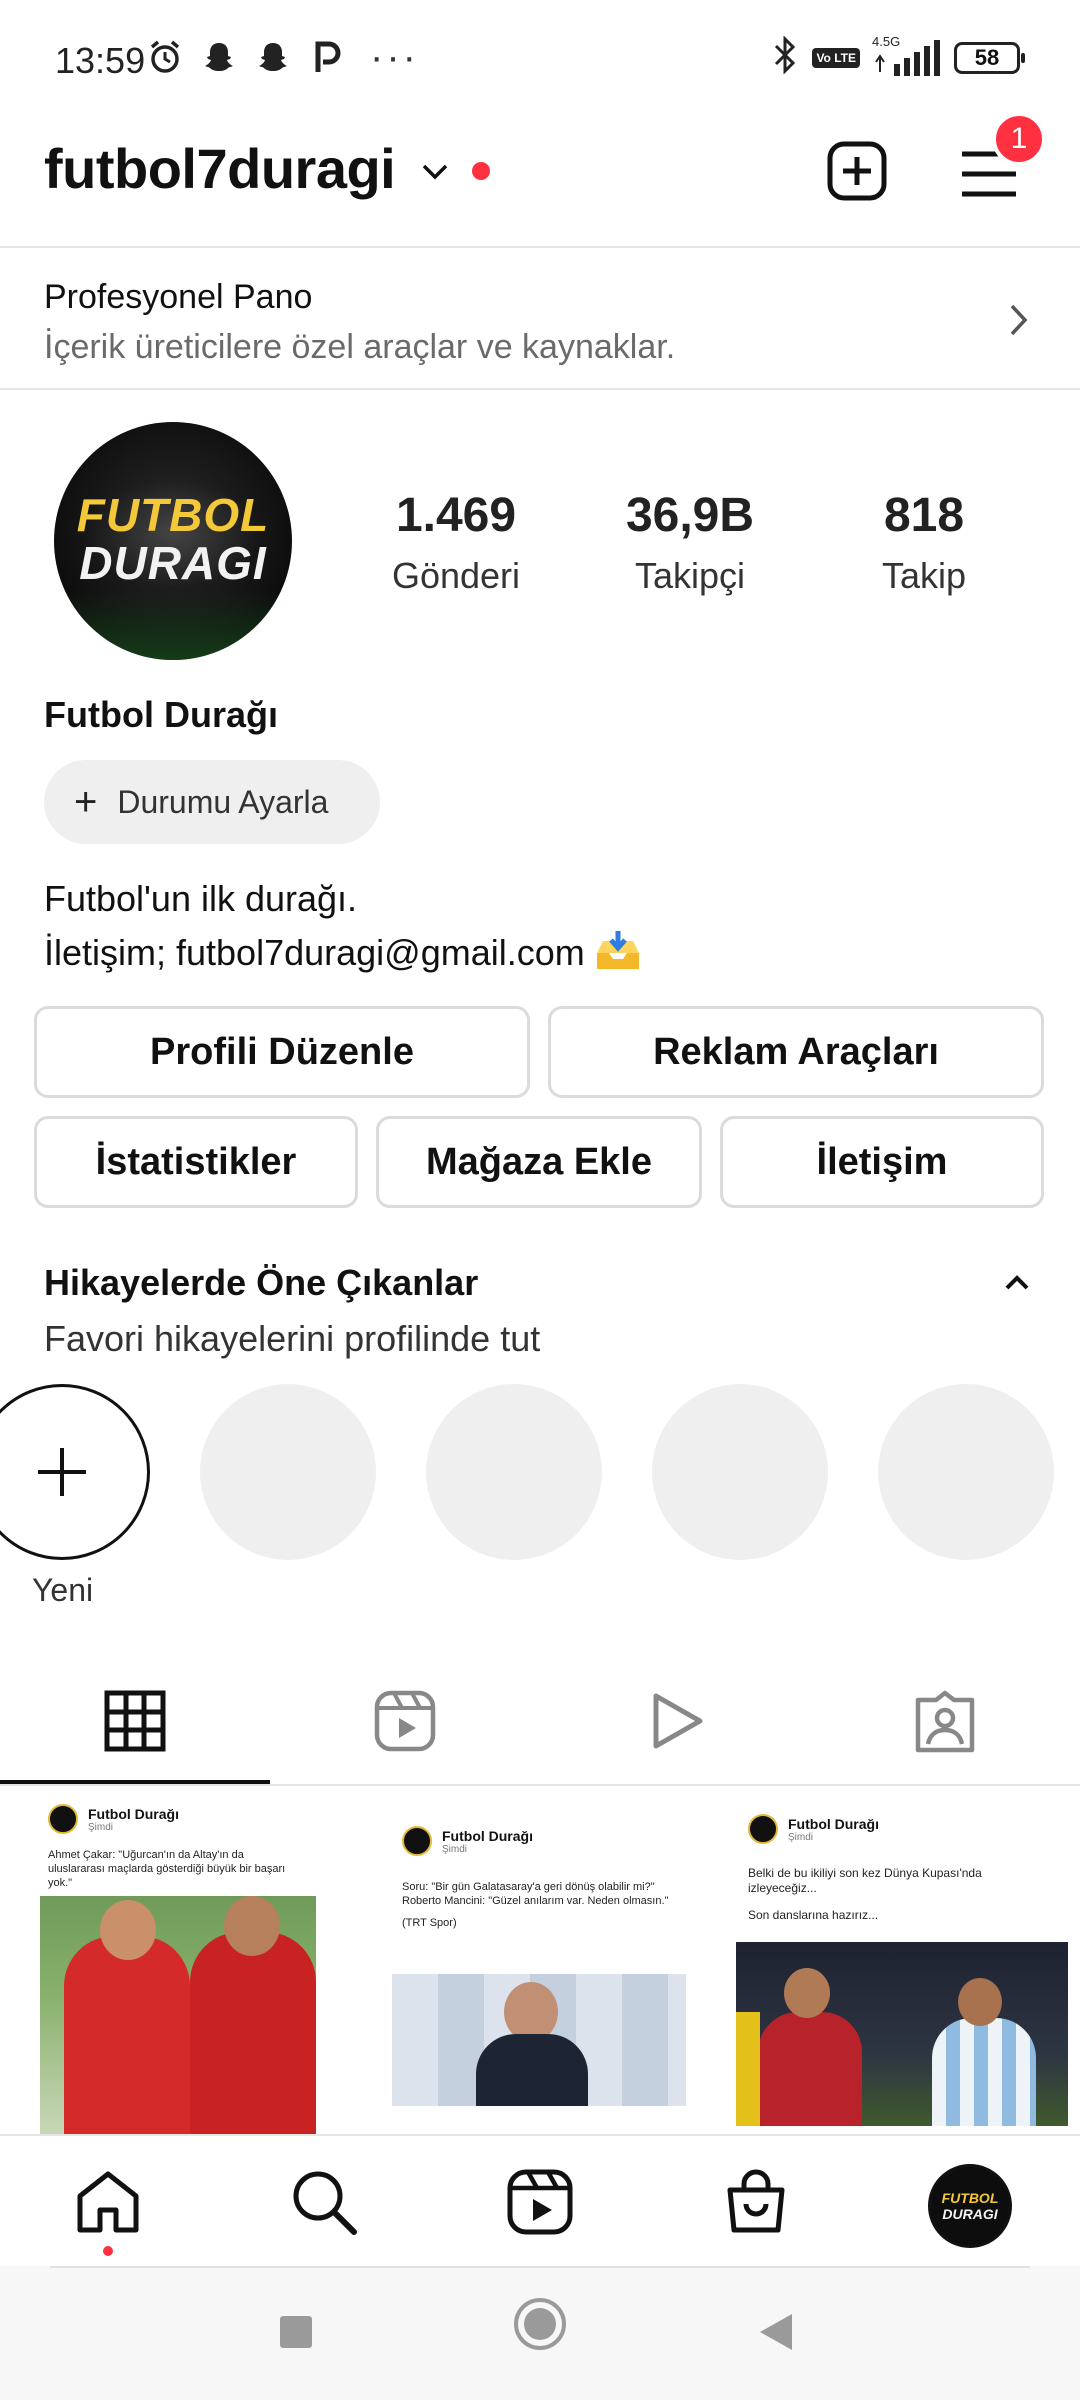  Describe the element at coordinates (196, 1162) in the screenshot. I see `insights-button: İstatistikler` at that location.